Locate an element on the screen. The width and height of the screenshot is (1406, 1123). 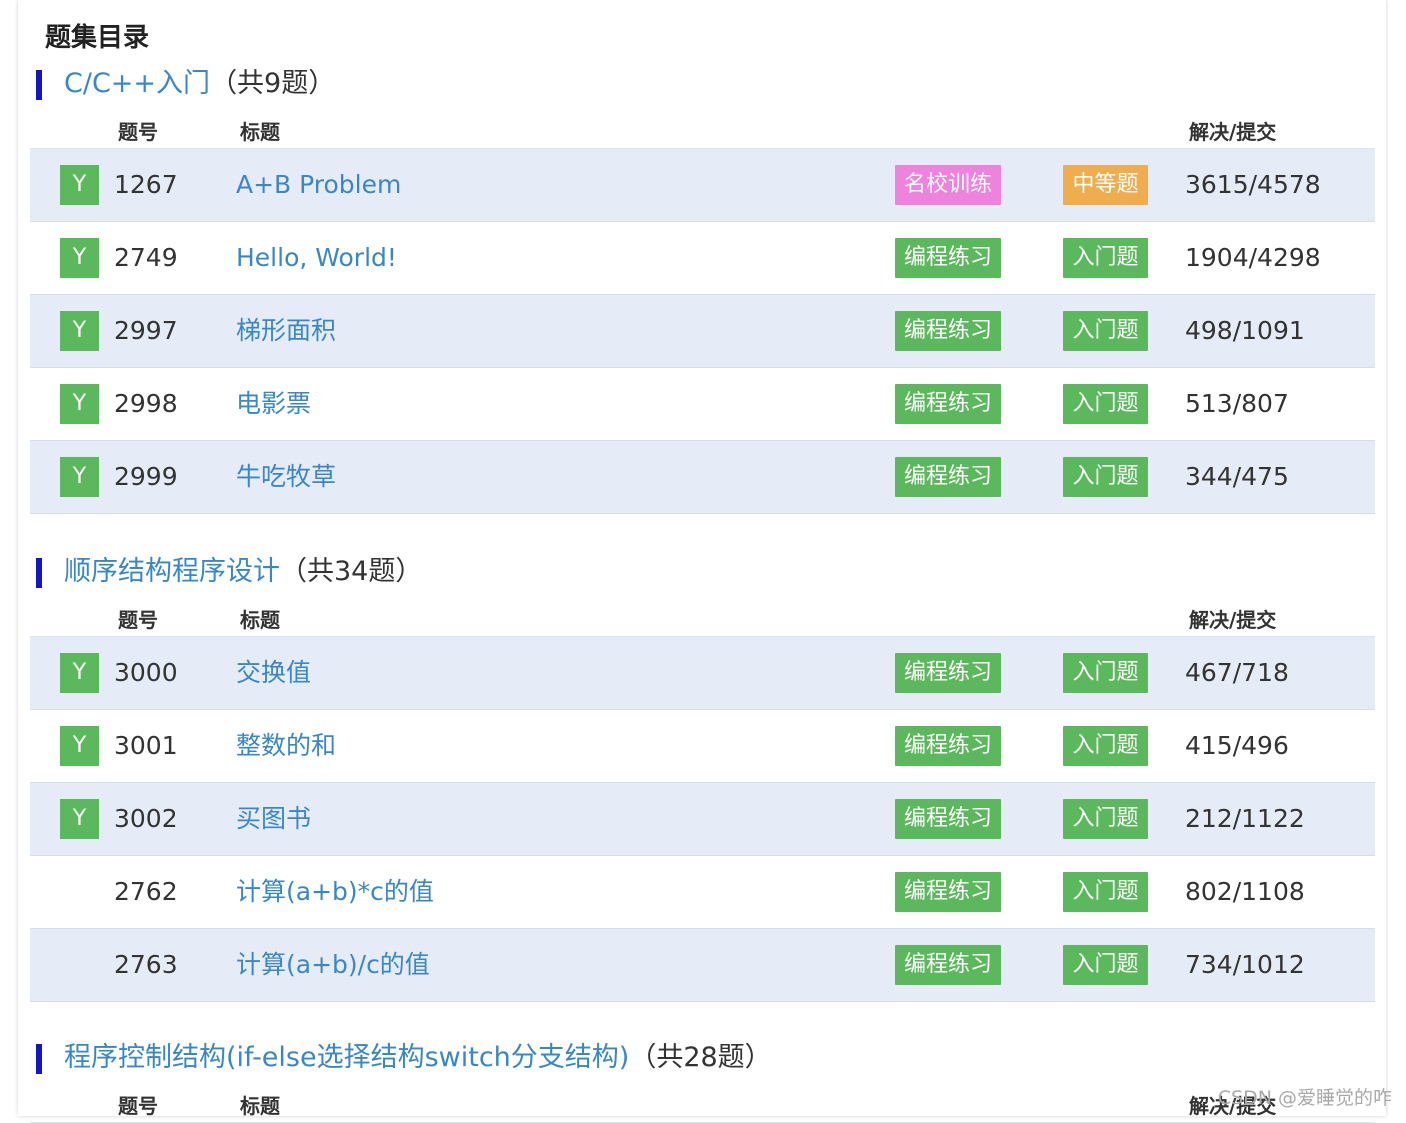
solved-submitted-ratio: 513/807 is located at coordinates (1237, 403).